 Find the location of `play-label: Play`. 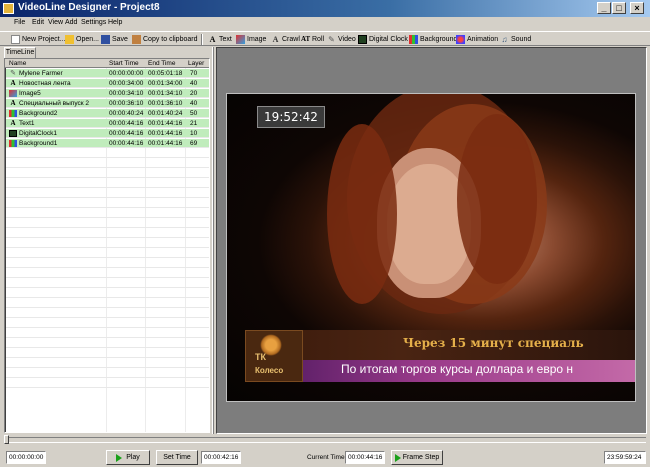

play-label: Play is located at coordinates (133, 457).